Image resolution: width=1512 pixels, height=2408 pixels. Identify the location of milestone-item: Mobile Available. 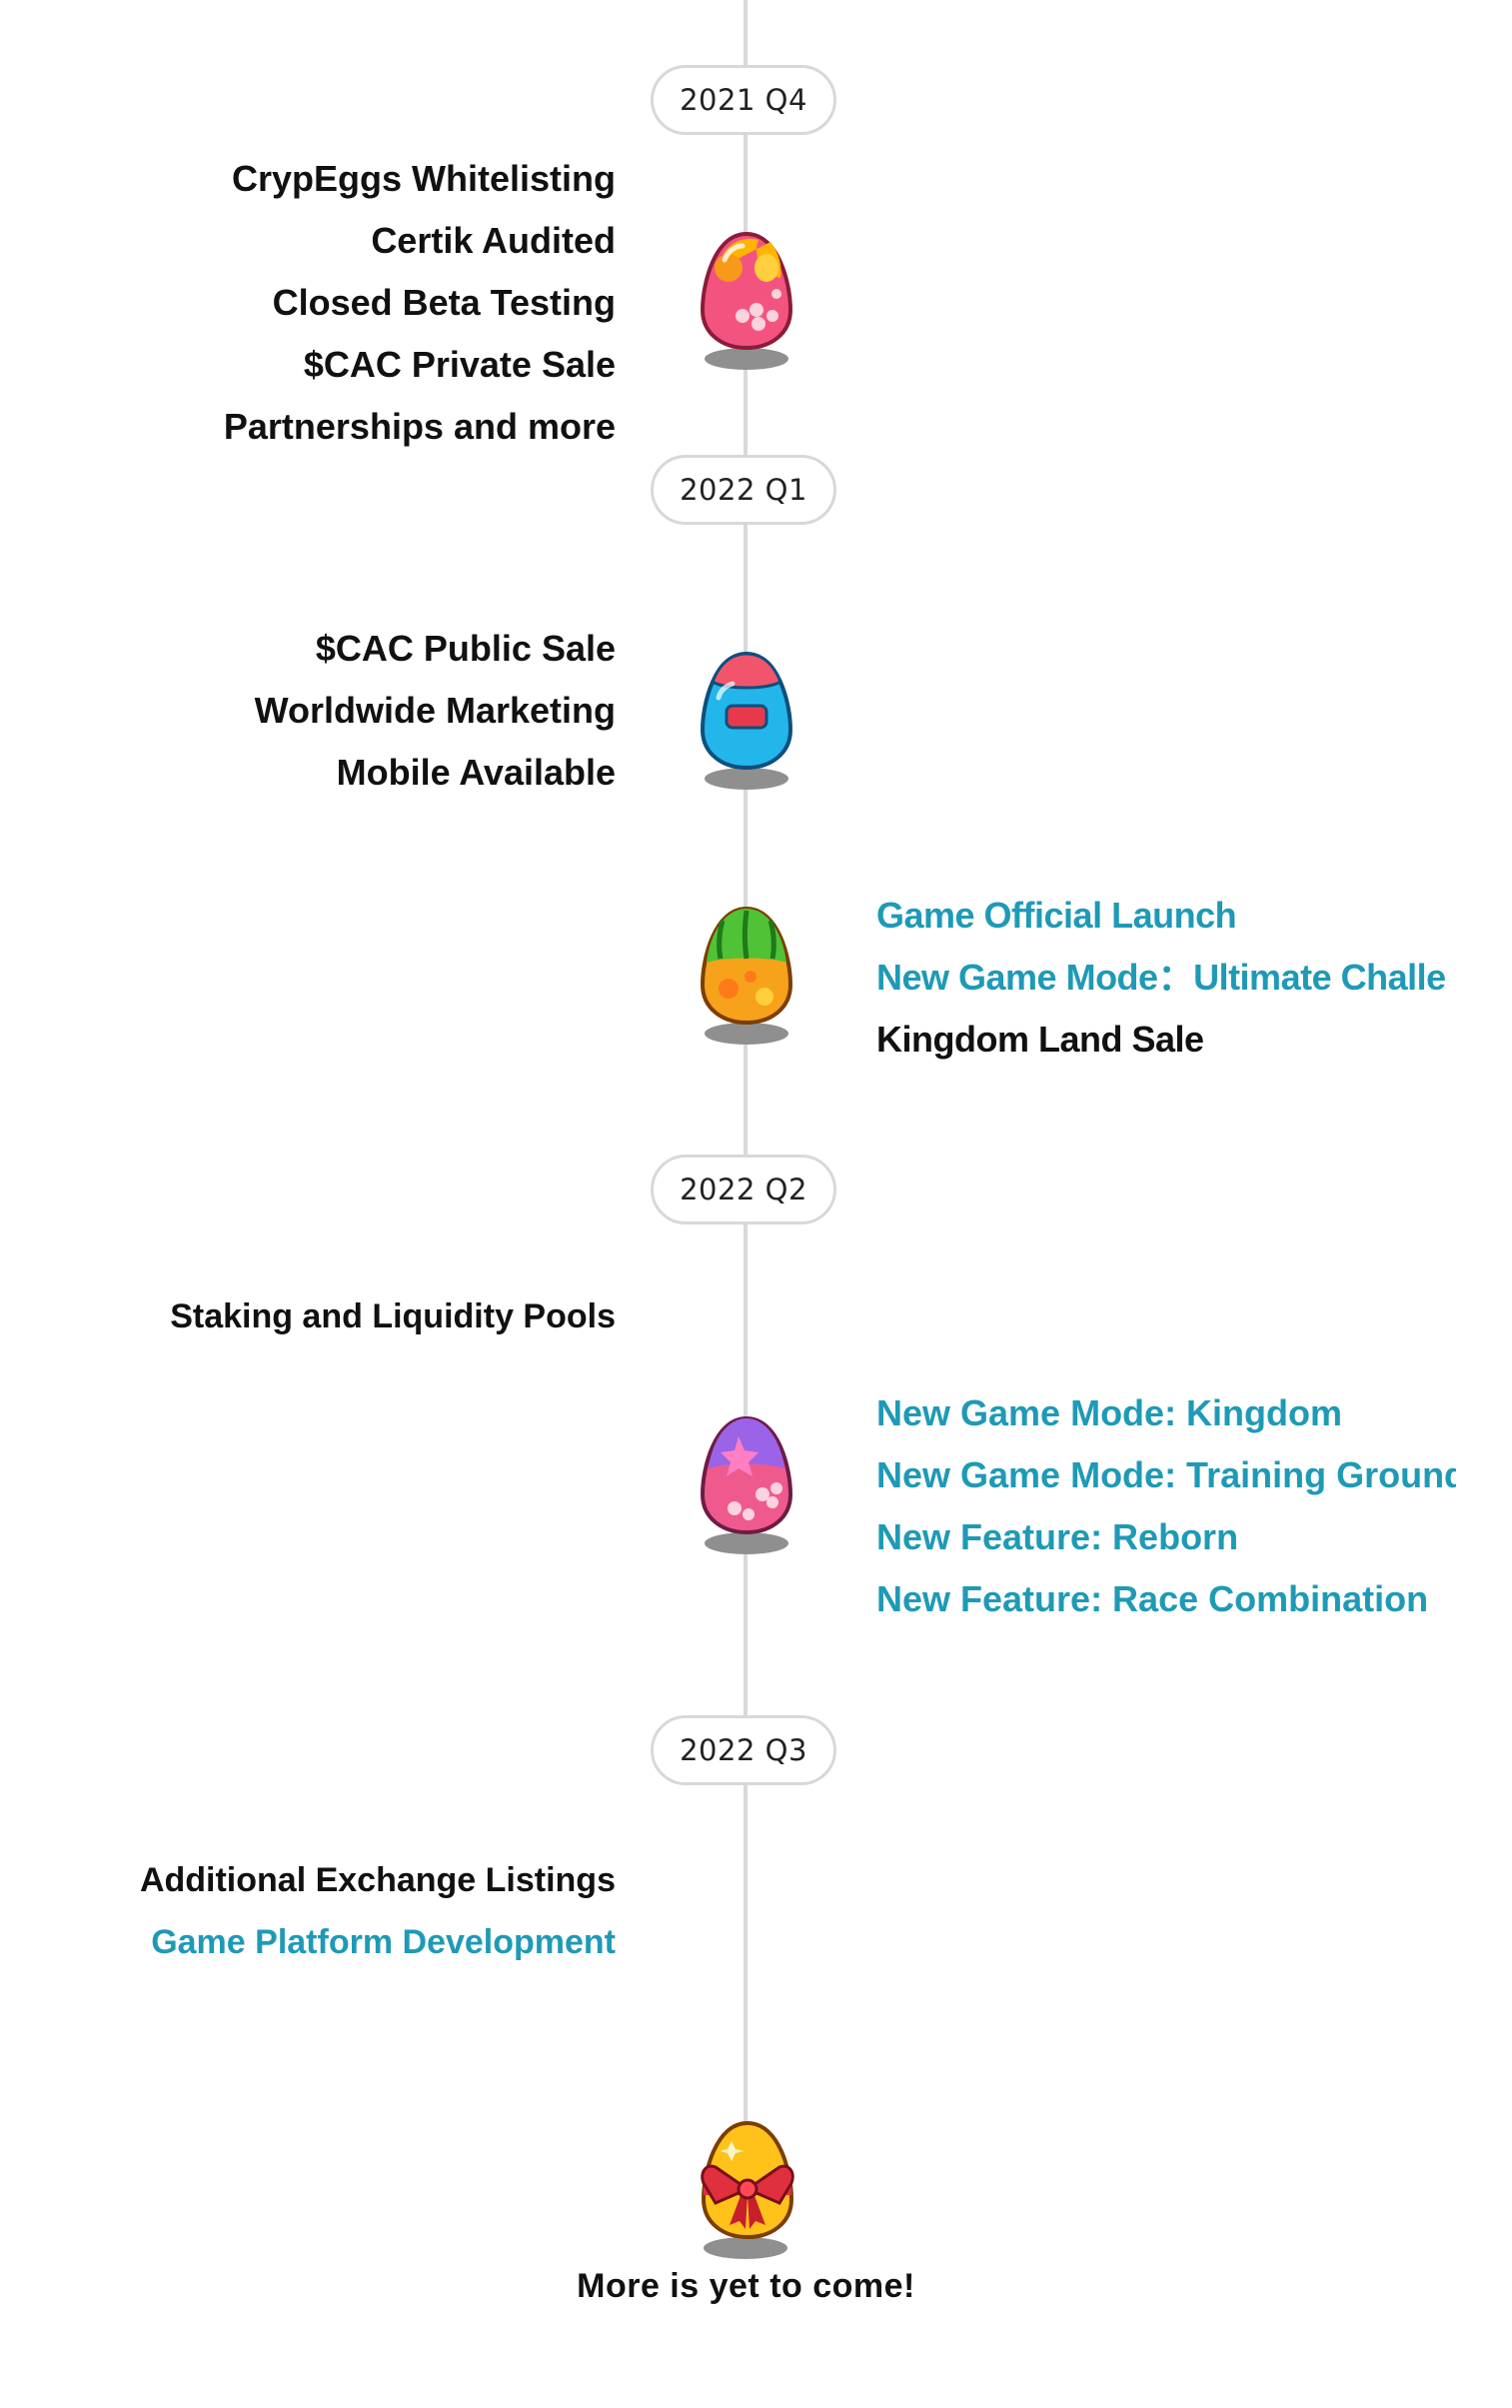
(476, 772).